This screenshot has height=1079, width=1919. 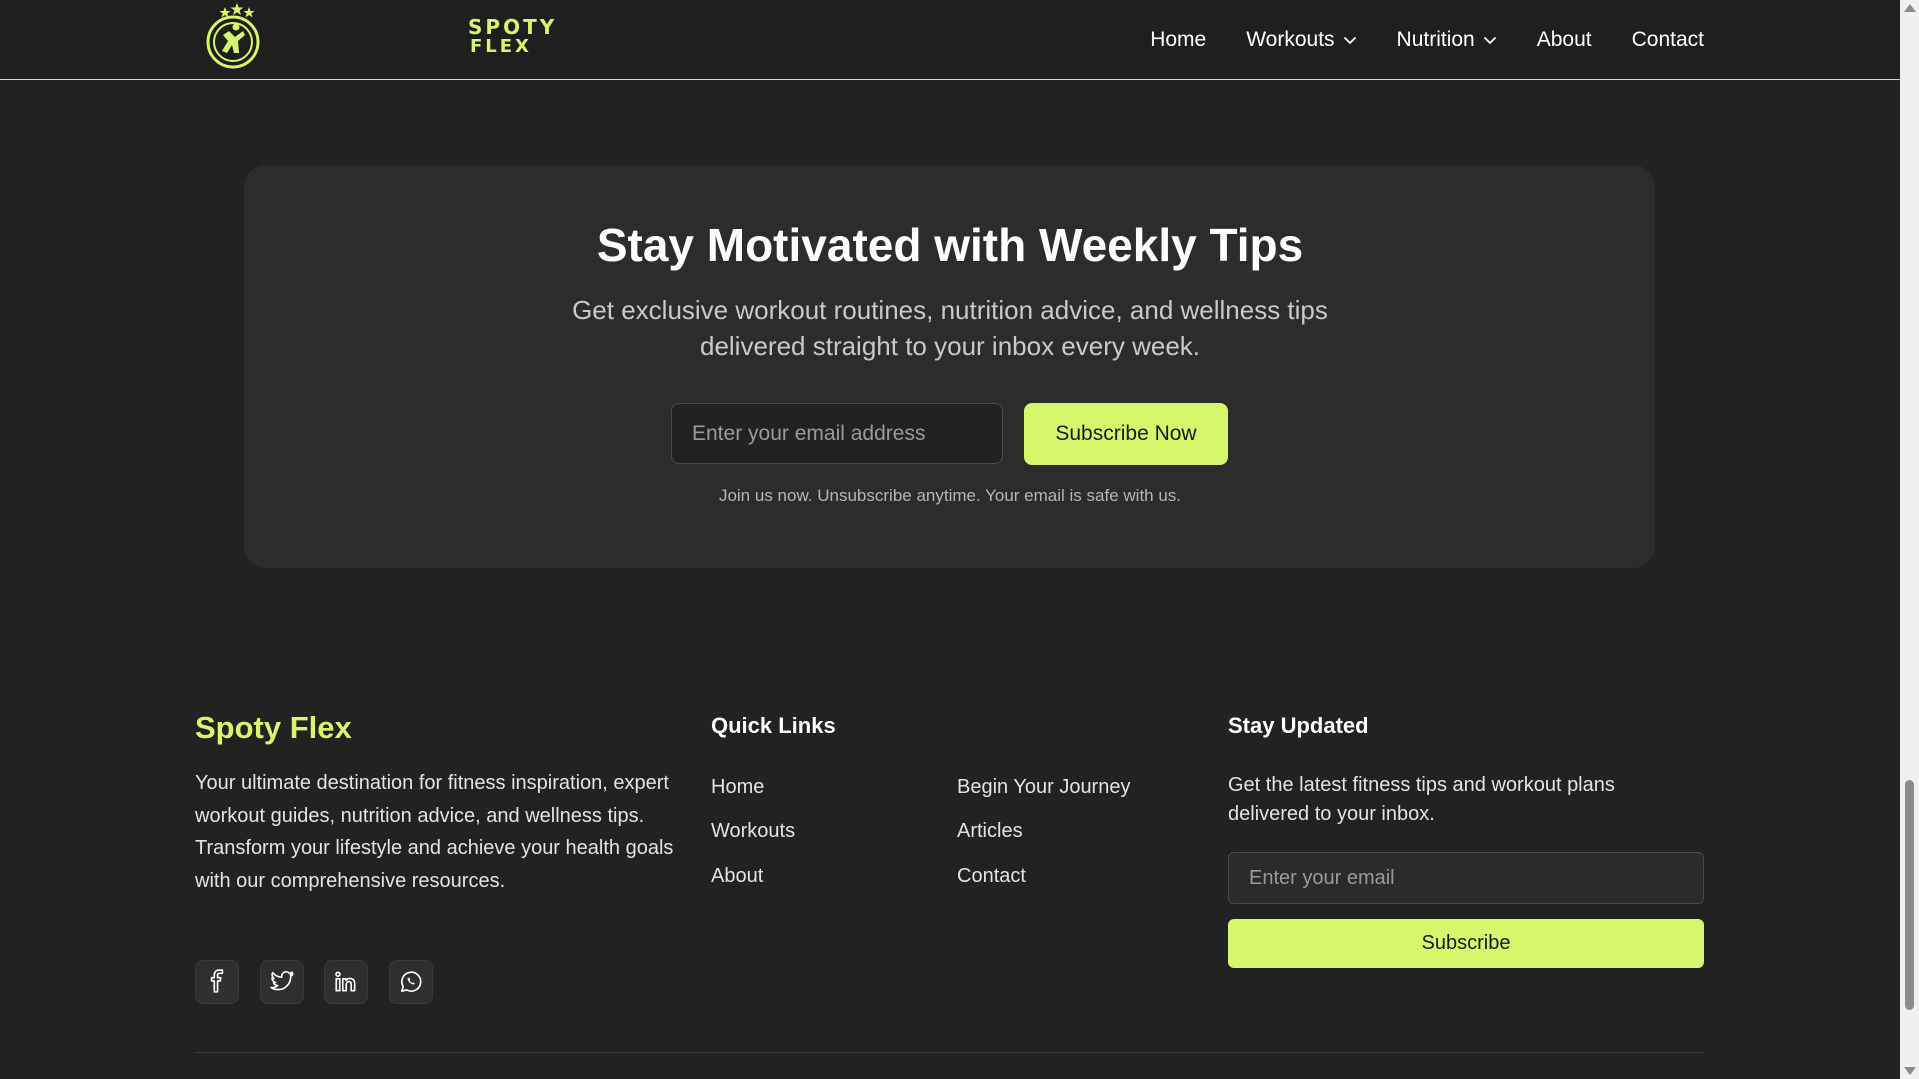 I want to click on nav-item-label: Home, so click(x=1178, y=39).